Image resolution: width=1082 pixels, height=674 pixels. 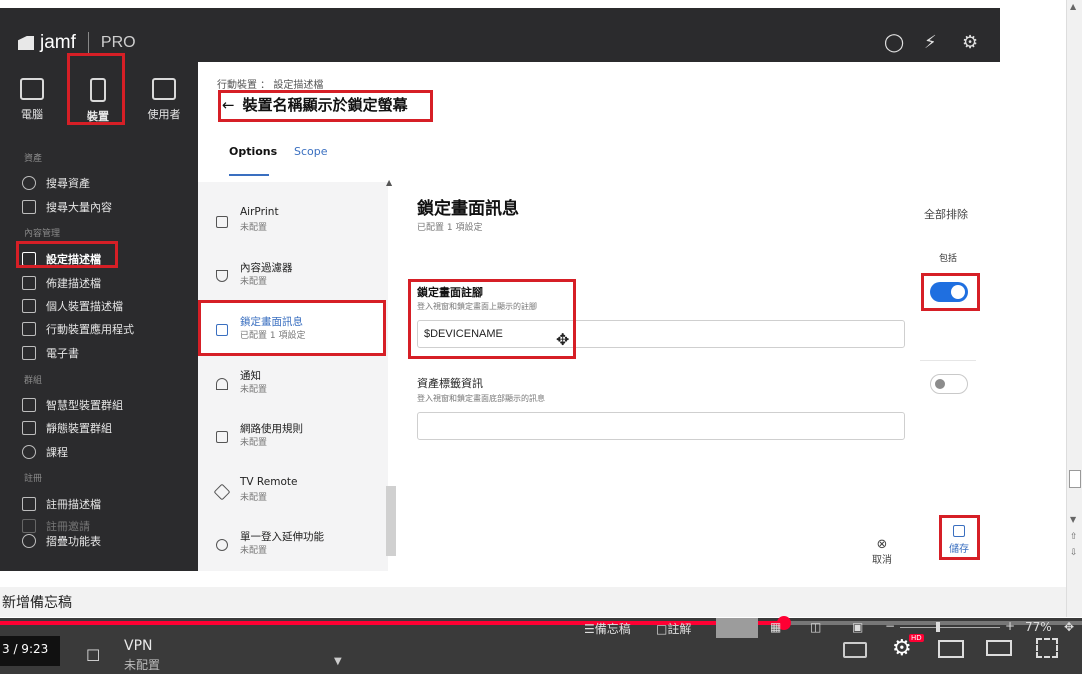 What do you see at coordinates (37, 603) in the screenshot?
I see `notes-placeholder: 新增備忘稿` at bounding box center [37, 603].